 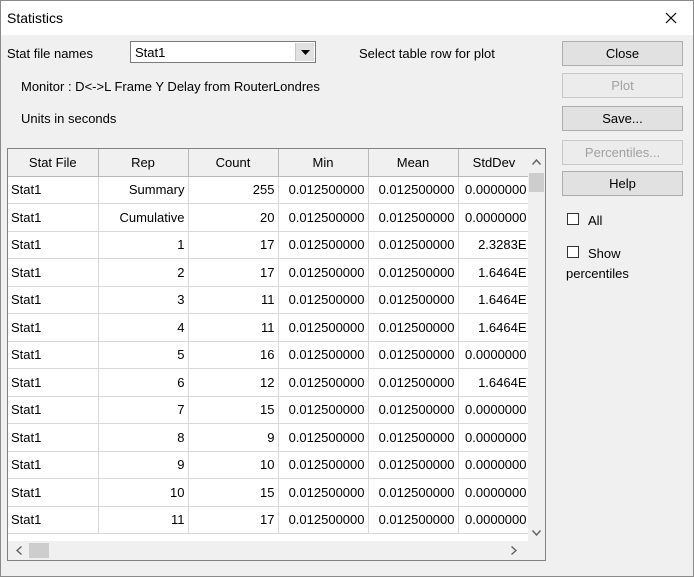 I want to click on stat-file-select-value: Stat1, so click(x=150, y=52).